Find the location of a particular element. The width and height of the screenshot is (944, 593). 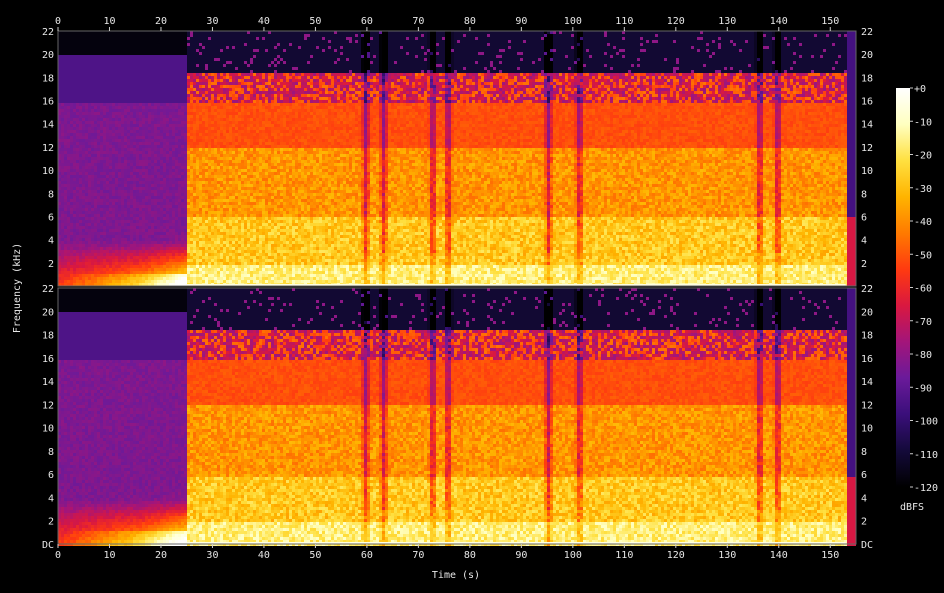

colorbar-tick-label: -80 is located at coordinates (923, 355).